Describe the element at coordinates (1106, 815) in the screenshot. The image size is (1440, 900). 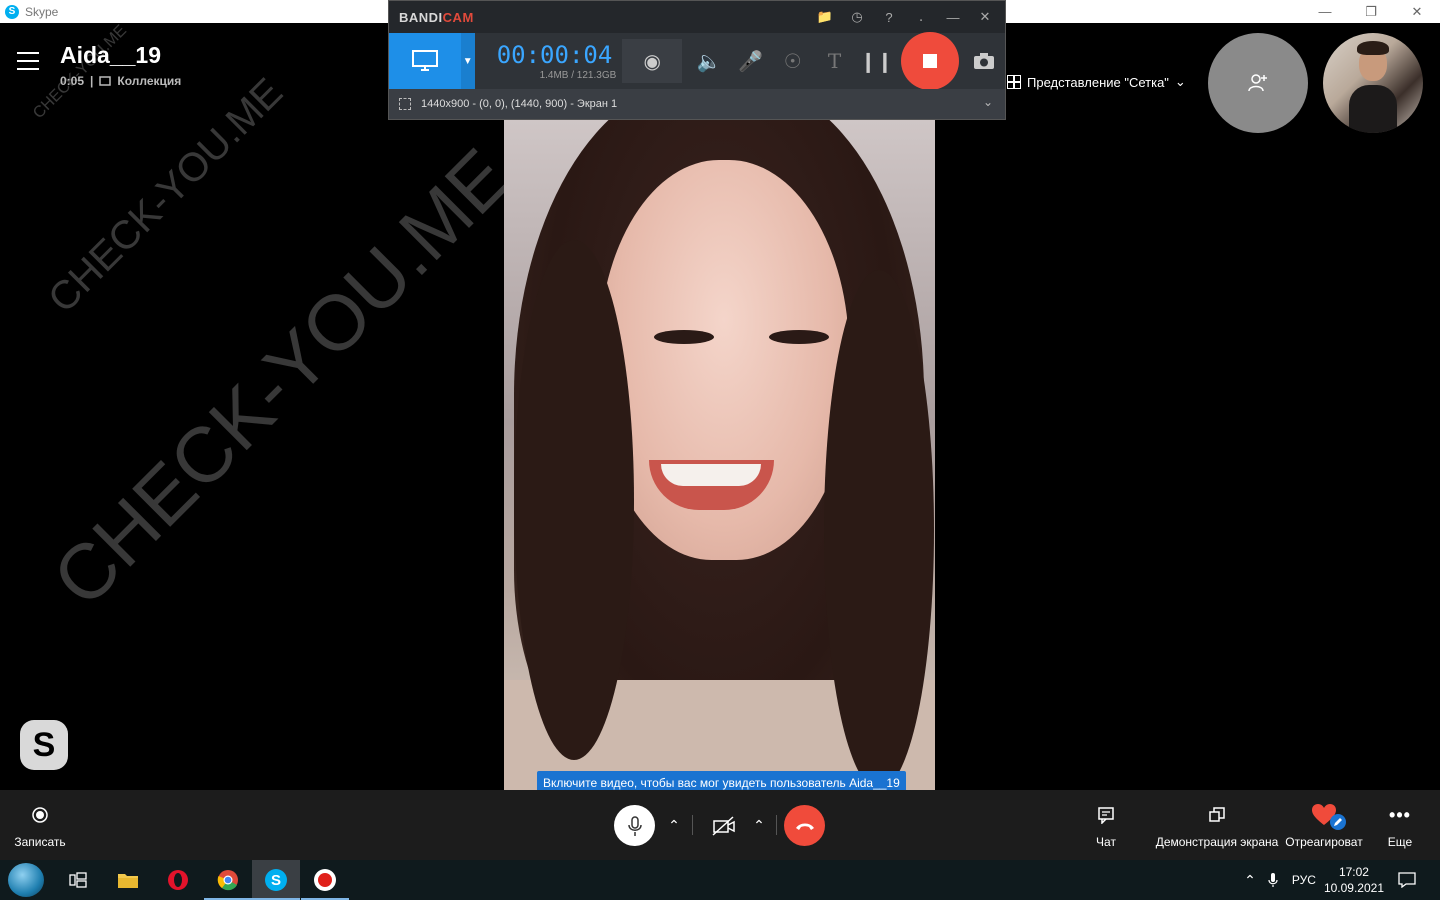
I see `chat-icon` at that location.